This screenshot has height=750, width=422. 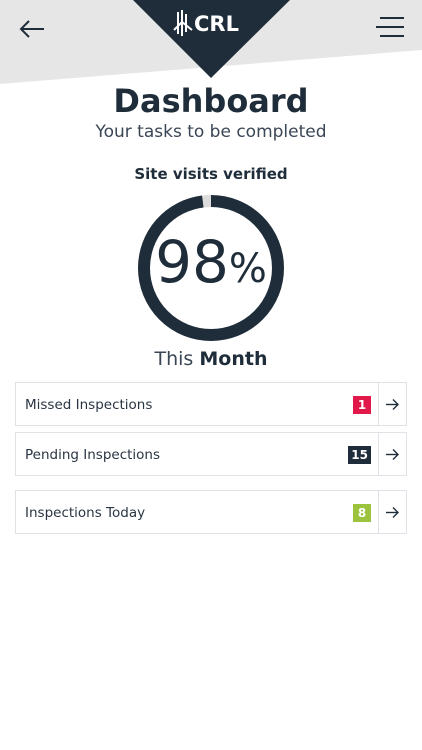 I want to click on period-prefix: This, so click(x=174, y=359).